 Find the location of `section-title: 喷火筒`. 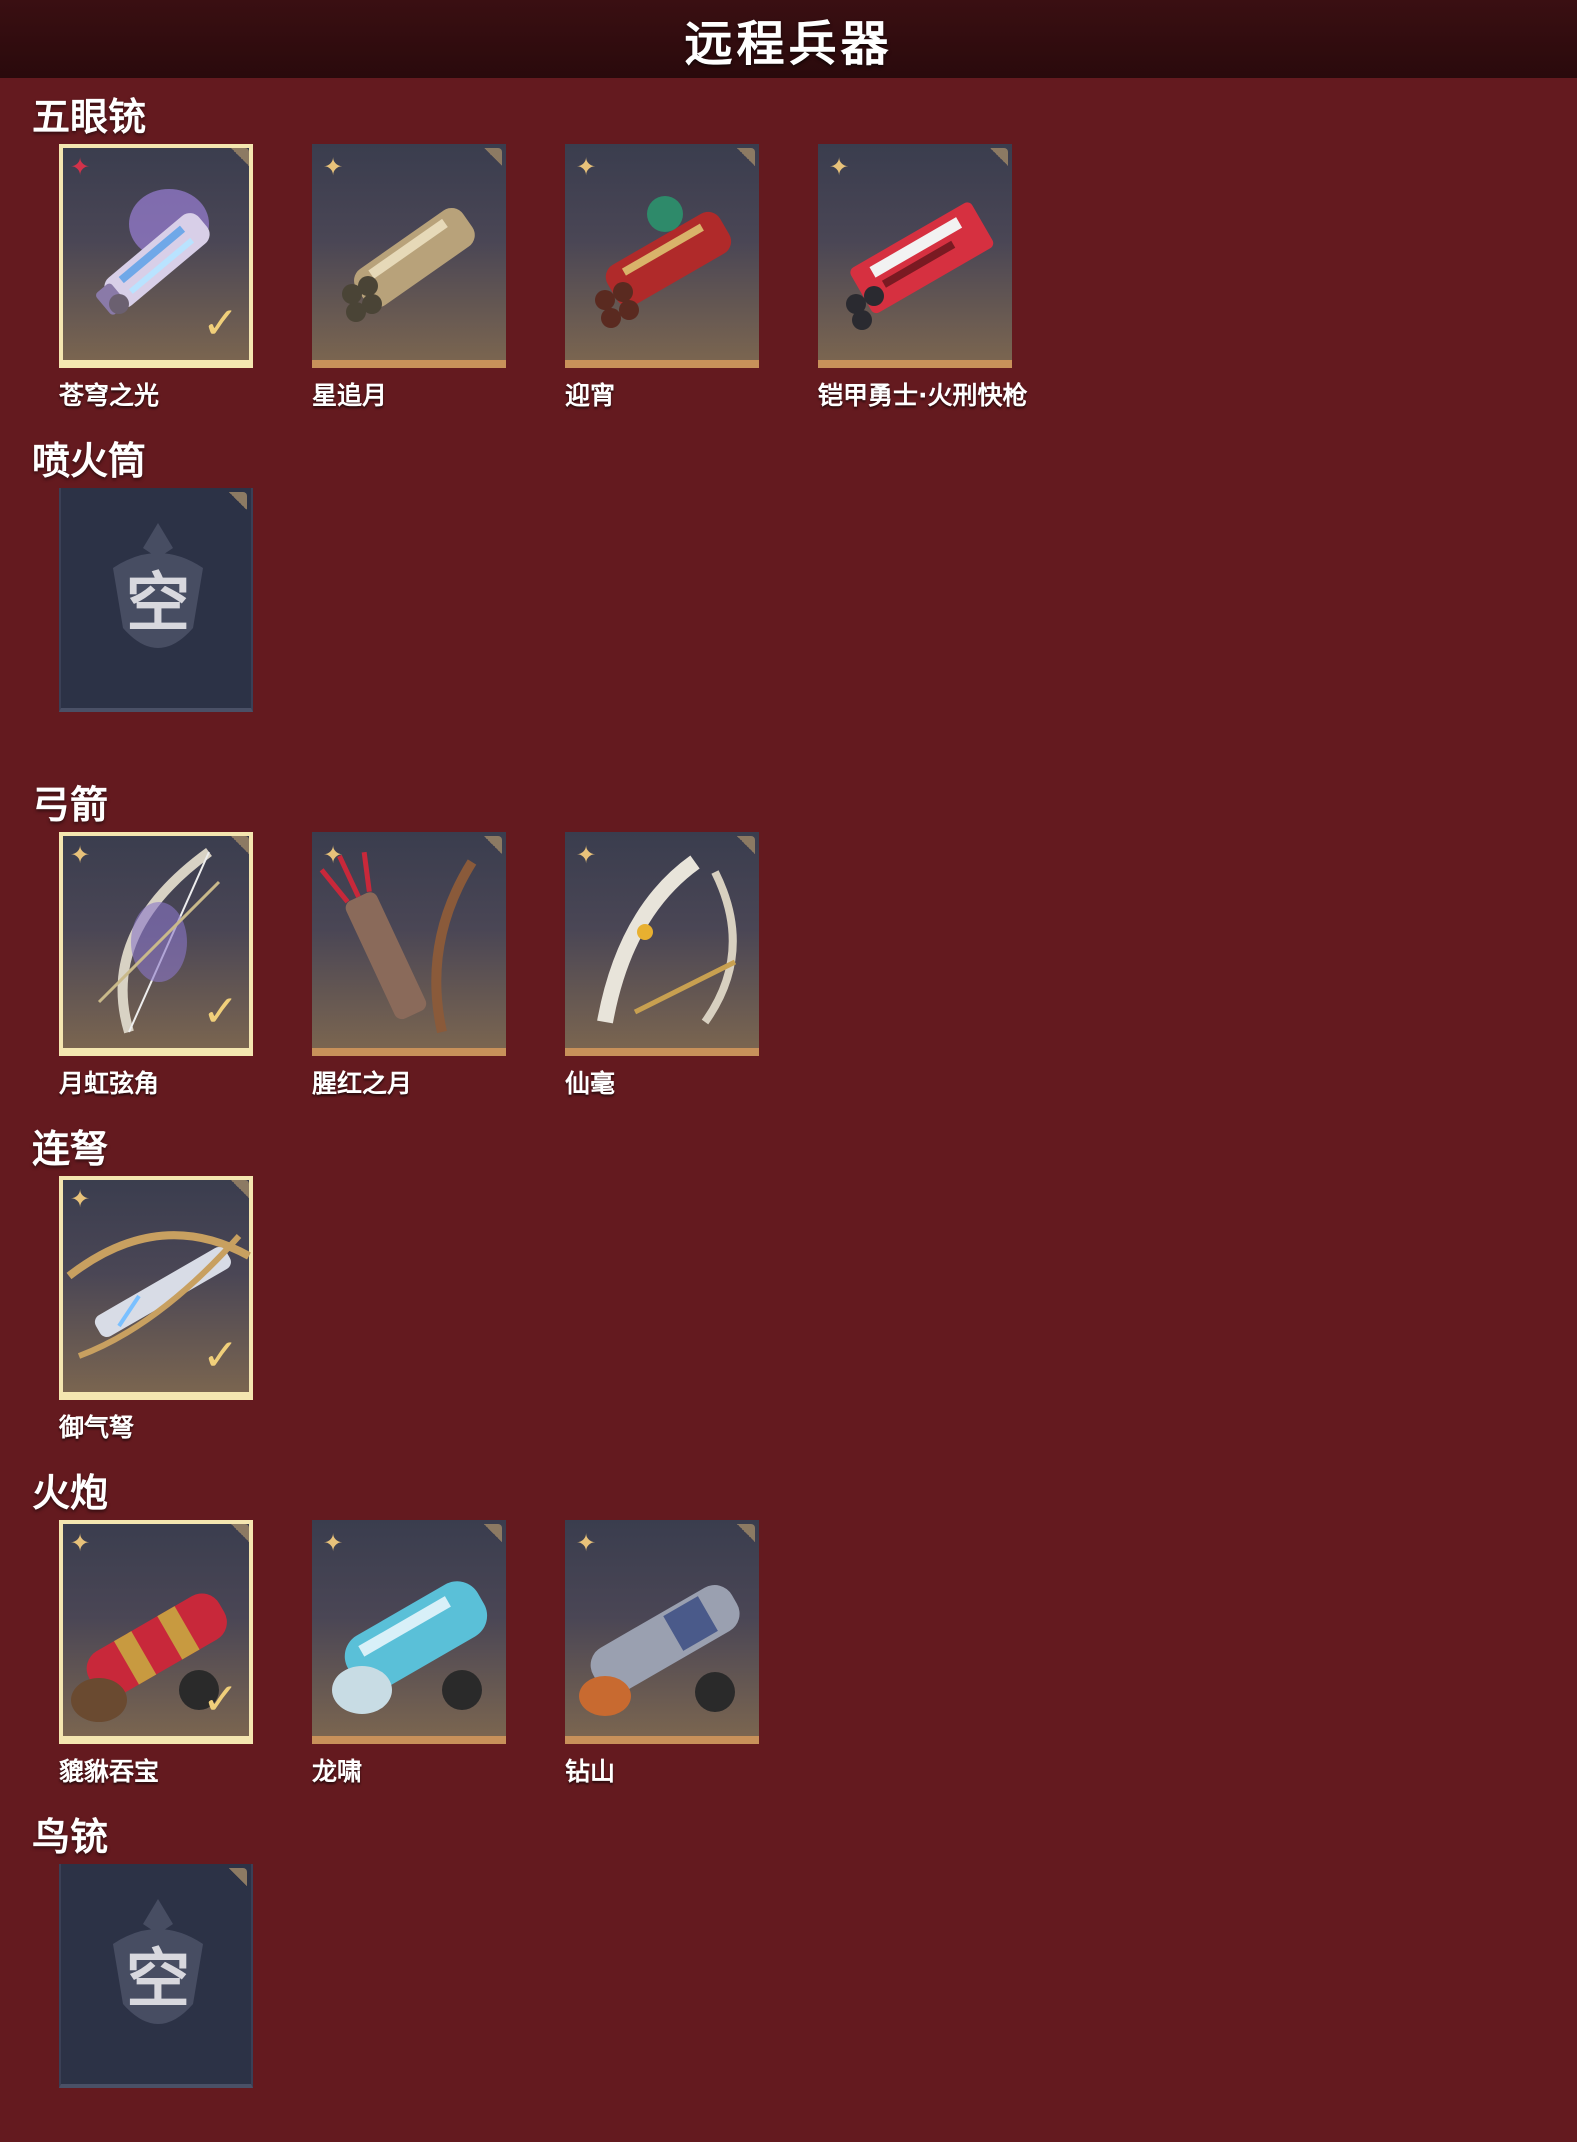

section-title: 喷火筒 is located at coordinates (89, 461).